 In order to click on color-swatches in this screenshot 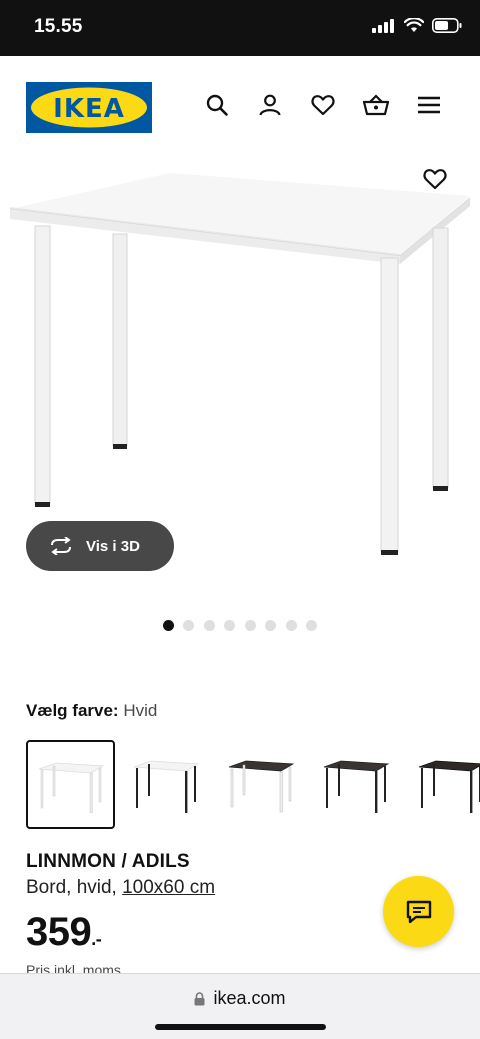, I will do `click(253, 784)`.